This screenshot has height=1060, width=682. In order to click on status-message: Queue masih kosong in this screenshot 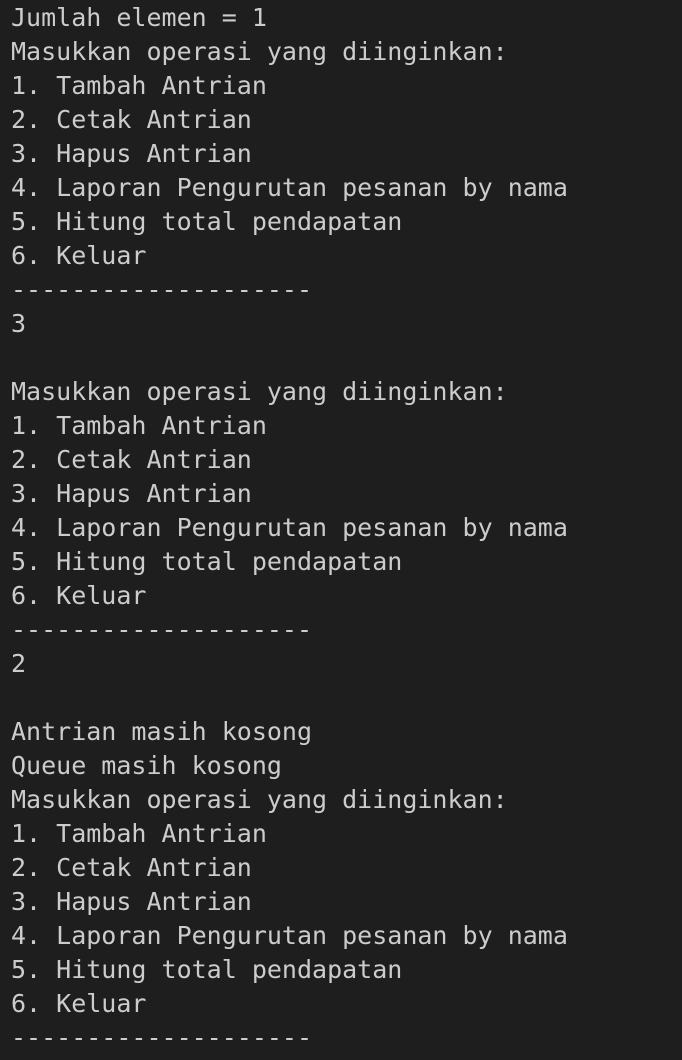, I will do `click(146, 765)`.